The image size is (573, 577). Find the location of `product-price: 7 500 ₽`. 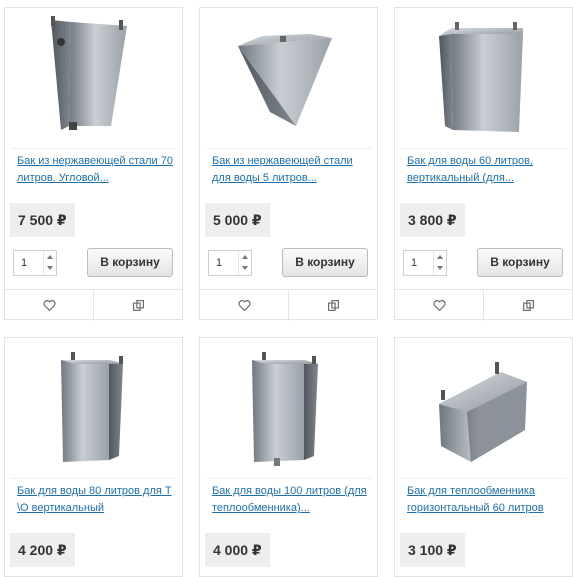

product-price: 7 500 ₽ is located at coordinates (42, 220).